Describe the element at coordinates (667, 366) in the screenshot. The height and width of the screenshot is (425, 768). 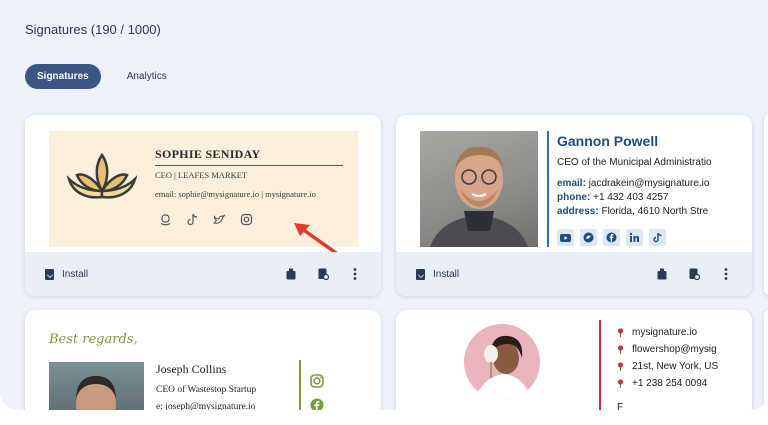
I see `signature-address: 21st, New York, US` at that location.